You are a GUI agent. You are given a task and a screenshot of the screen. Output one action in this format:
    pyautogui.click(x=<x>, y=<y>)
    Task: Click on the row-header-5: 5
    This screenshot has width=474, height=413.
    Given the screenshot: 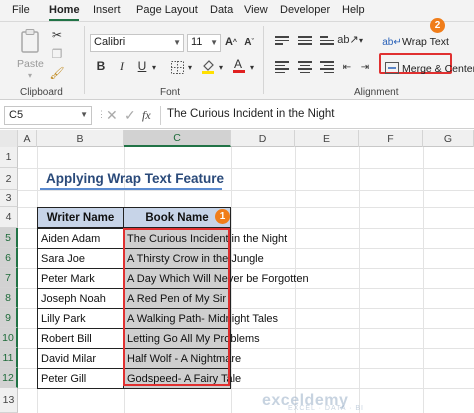 What is the action you would take?
    pyautogui.click(x=9, y=238)
    